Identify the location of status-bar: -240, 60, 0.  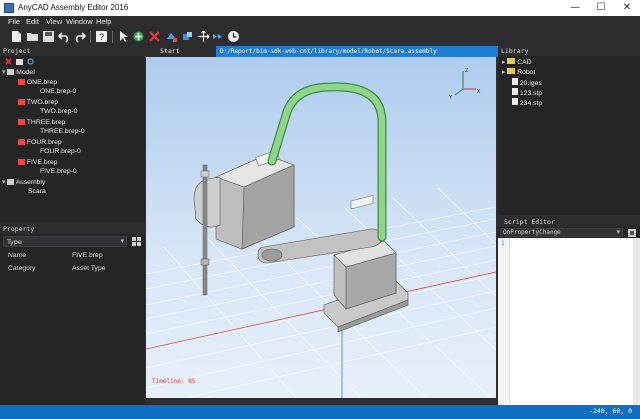
(320, 412).